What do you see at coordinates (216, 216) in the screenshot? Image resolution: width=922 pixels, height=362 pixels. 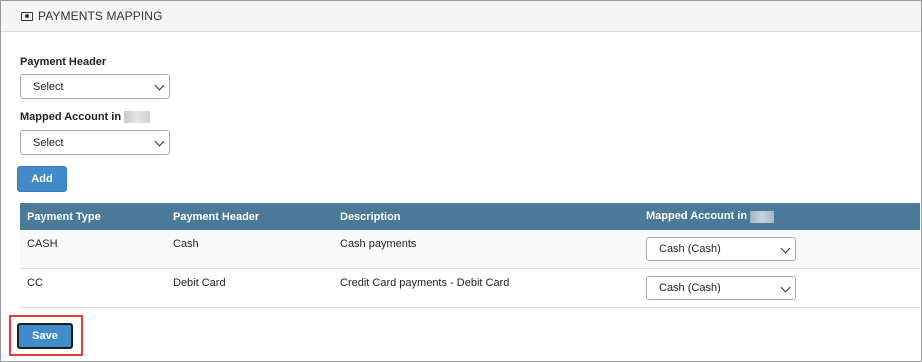 I see `col-header-payment-header: Payment Header` at bounding box center [216, 216].